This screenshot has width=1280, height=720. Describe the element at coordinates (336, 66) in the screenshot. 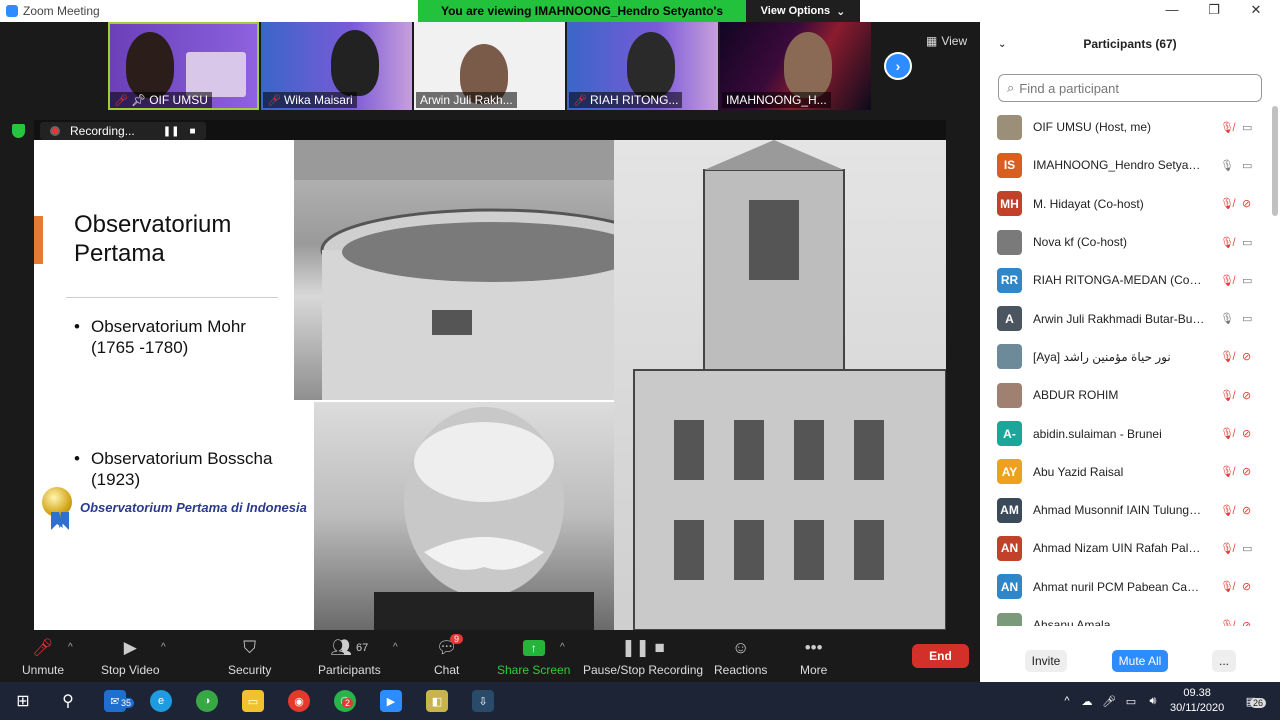

I see `video-thumbnail: 🎤︎ Wika Maisari` at that location.